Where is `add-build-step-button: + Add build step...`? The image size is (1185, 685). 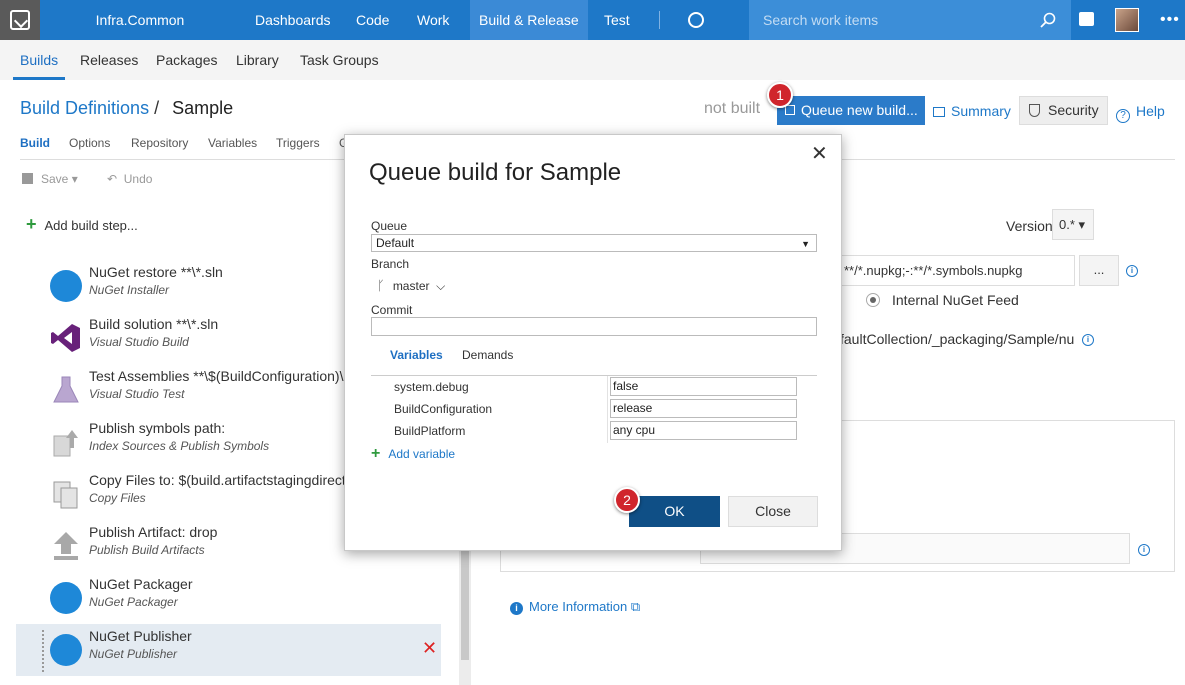 add-build-step-button: + Add build step... is located at coordinates (82, 224).